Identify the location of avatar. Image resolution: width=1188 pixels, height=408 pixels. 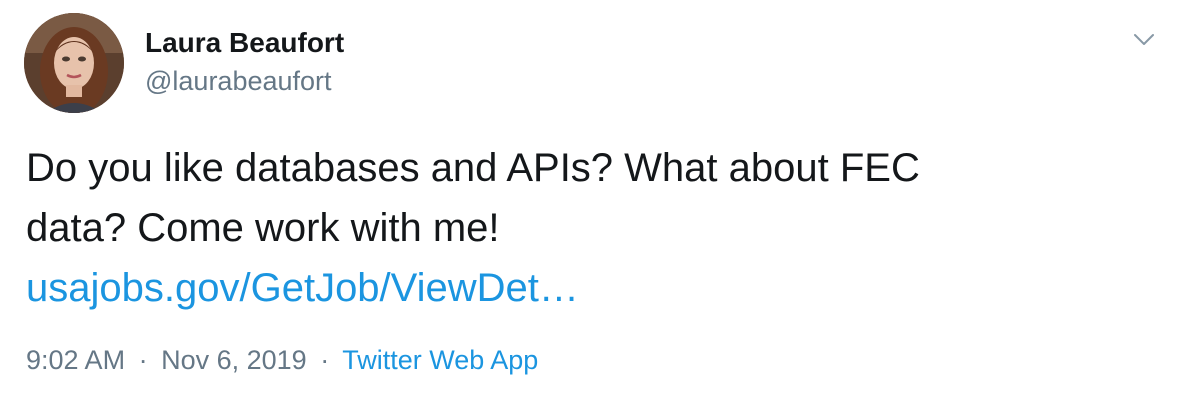
(74, 63).